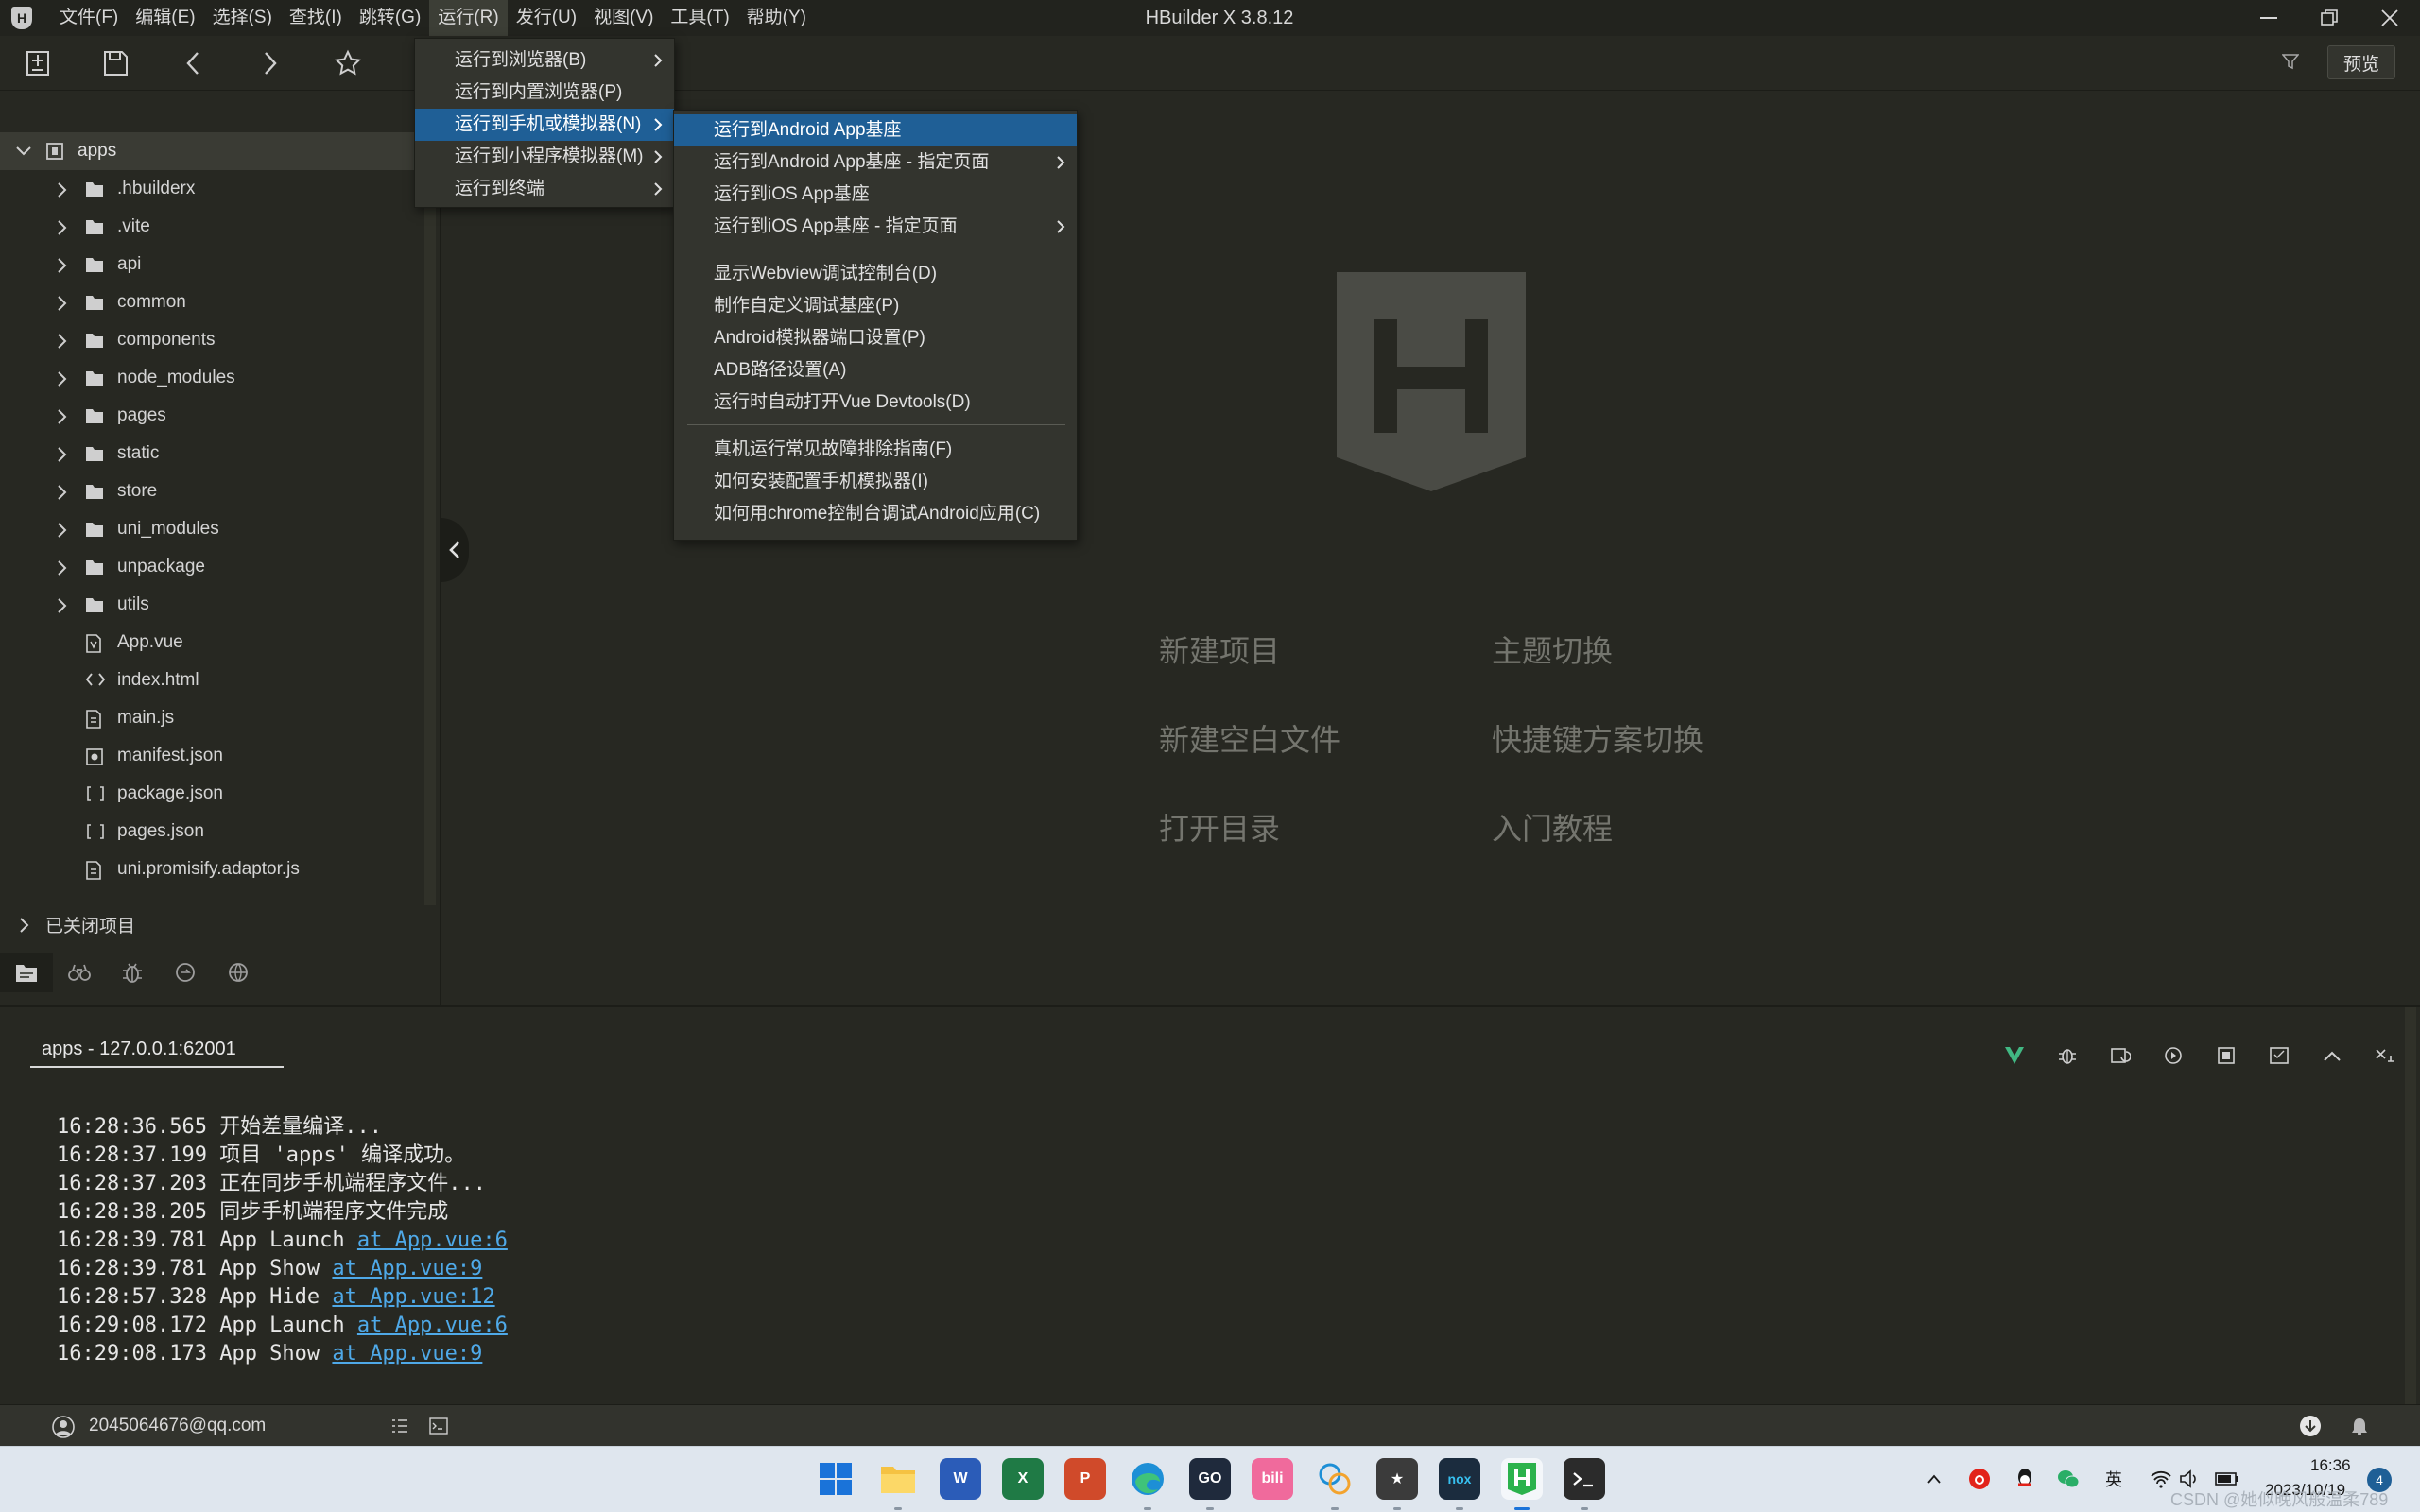 This screenshot has height=1512, width=2420. What do you see at coordinates (2268, 18) in the screenshot?
I see `minimize-button` at bounding box center [2268, 18].